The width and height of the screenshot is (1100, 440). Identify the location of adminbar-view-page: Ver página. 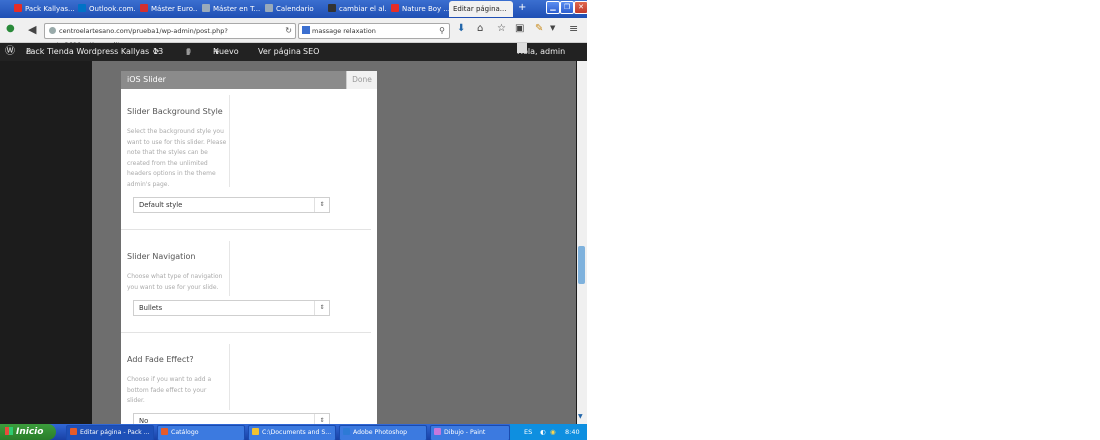
(279, 52).